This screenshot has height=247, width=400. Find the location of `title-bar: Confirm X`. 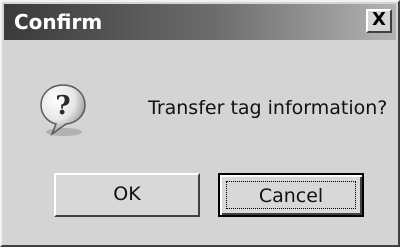

title-bar: Confirm X is located at coordinates (200, 22).